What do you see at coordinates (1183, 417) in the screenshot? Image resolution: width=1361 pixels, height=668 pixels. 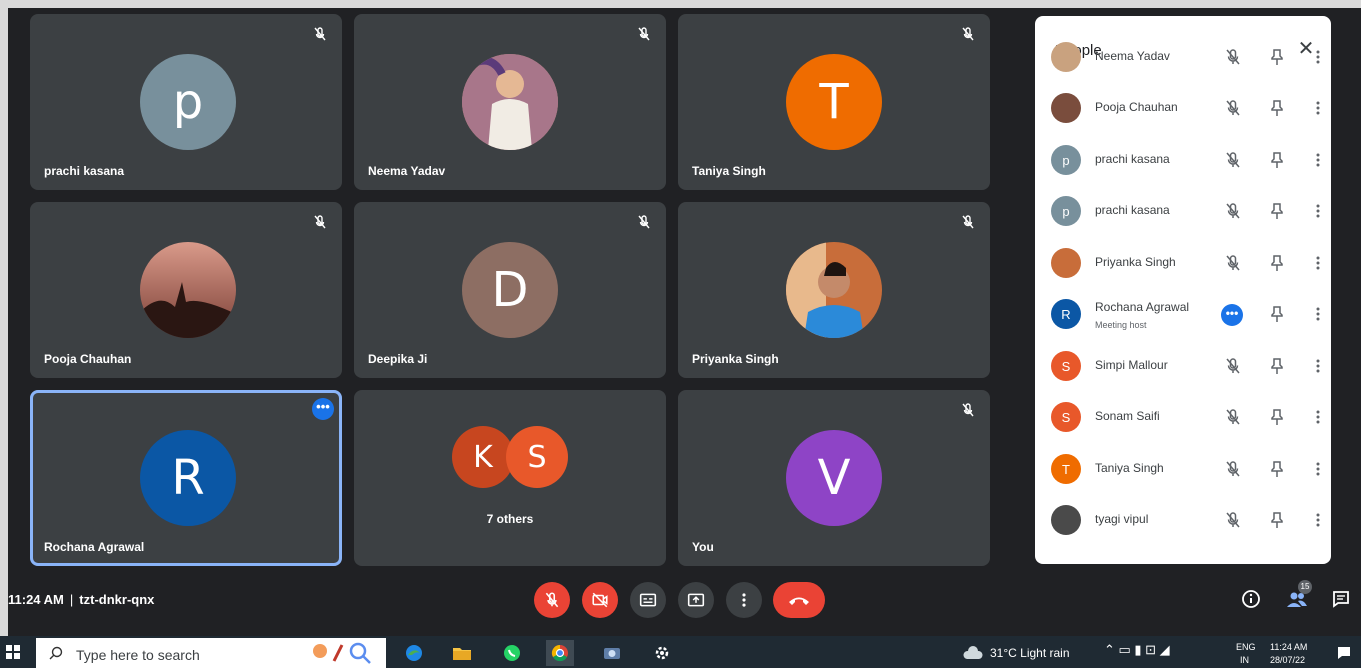 I see `people-list-item: S Sonam Saifi` at bounding box center [1183, 417].